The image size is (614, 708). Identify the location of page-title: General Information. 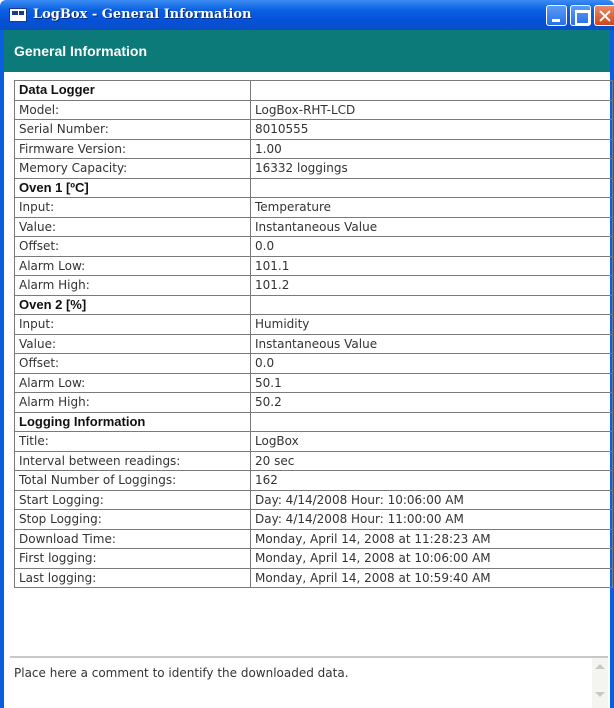
(81, 51).